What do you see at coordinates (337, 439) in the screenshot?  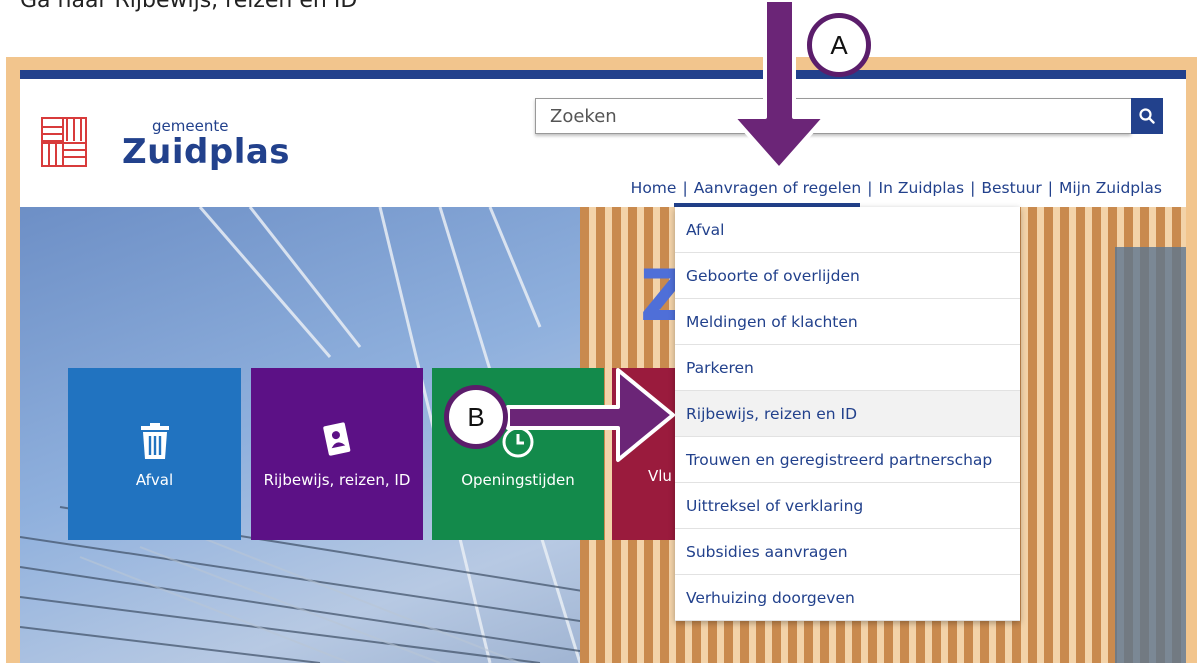 I see `passport-icon` at bounding box center [337, 439].